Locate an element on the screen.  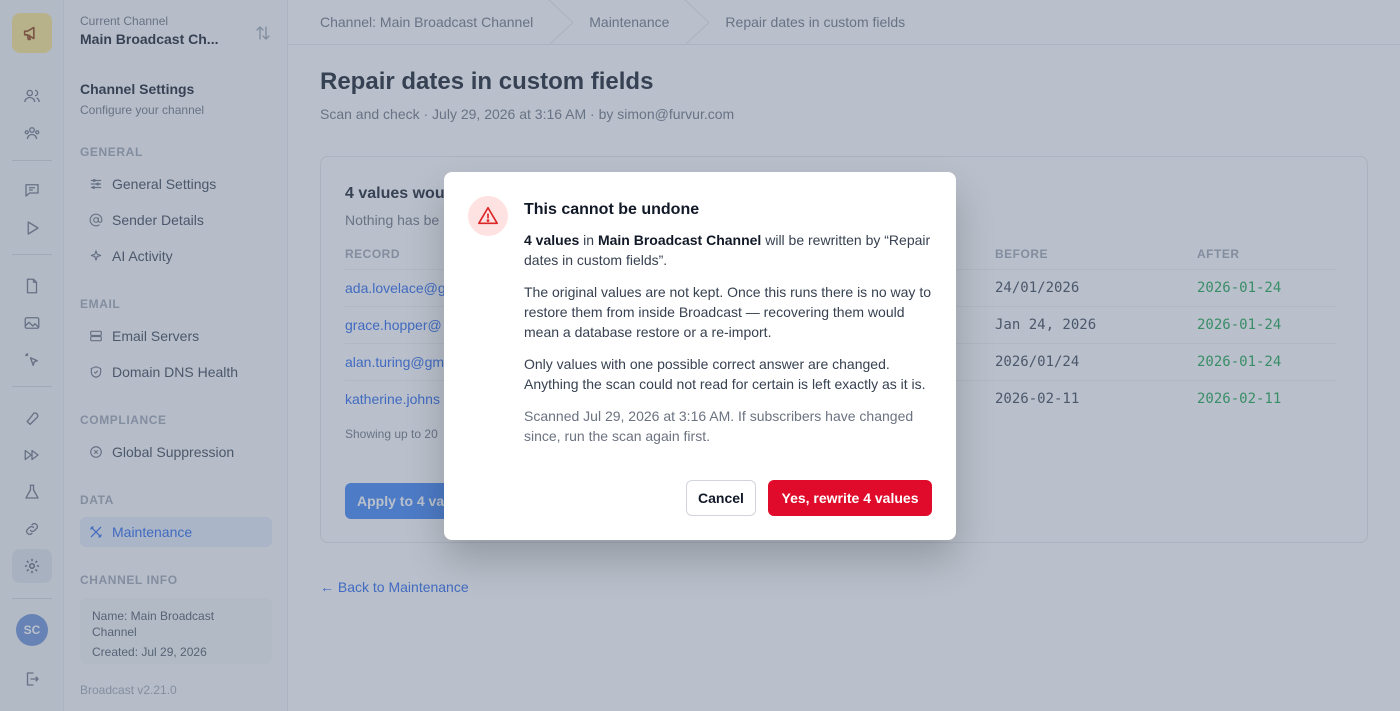
warning-triangle-icon is located at coordinates (488, 216).